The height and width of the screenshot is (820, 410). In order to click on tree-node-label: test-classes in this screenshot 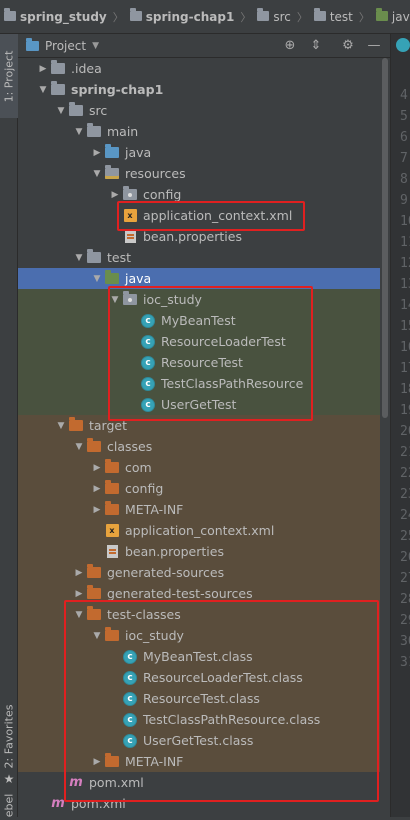, I will do `click(144, 614)`.